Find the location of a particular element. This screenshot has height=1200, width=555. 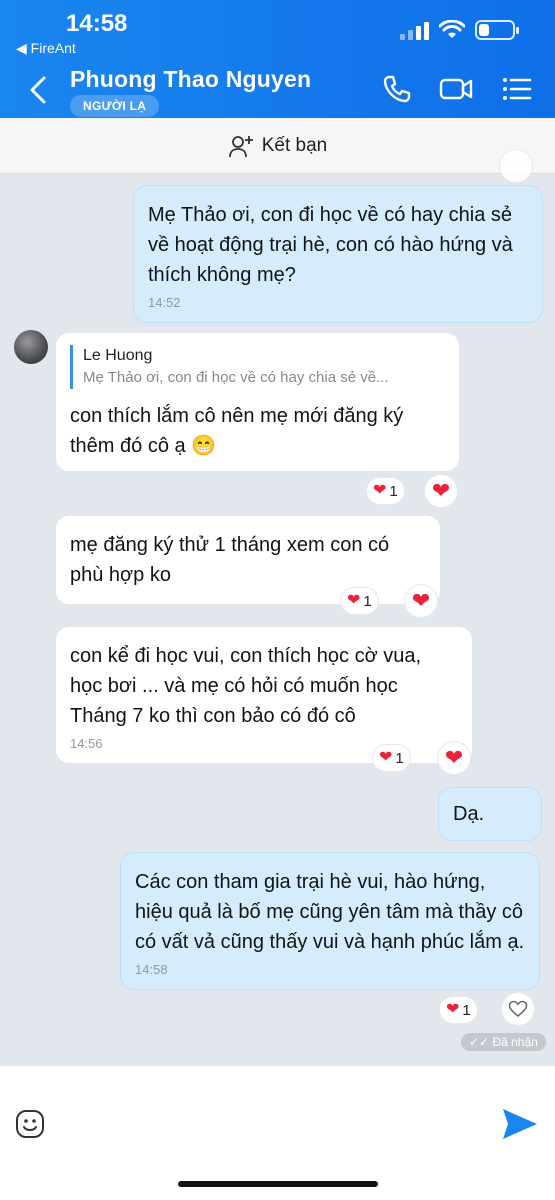

add-friend-label: Kết bạn is located at coordinates (294, 145).